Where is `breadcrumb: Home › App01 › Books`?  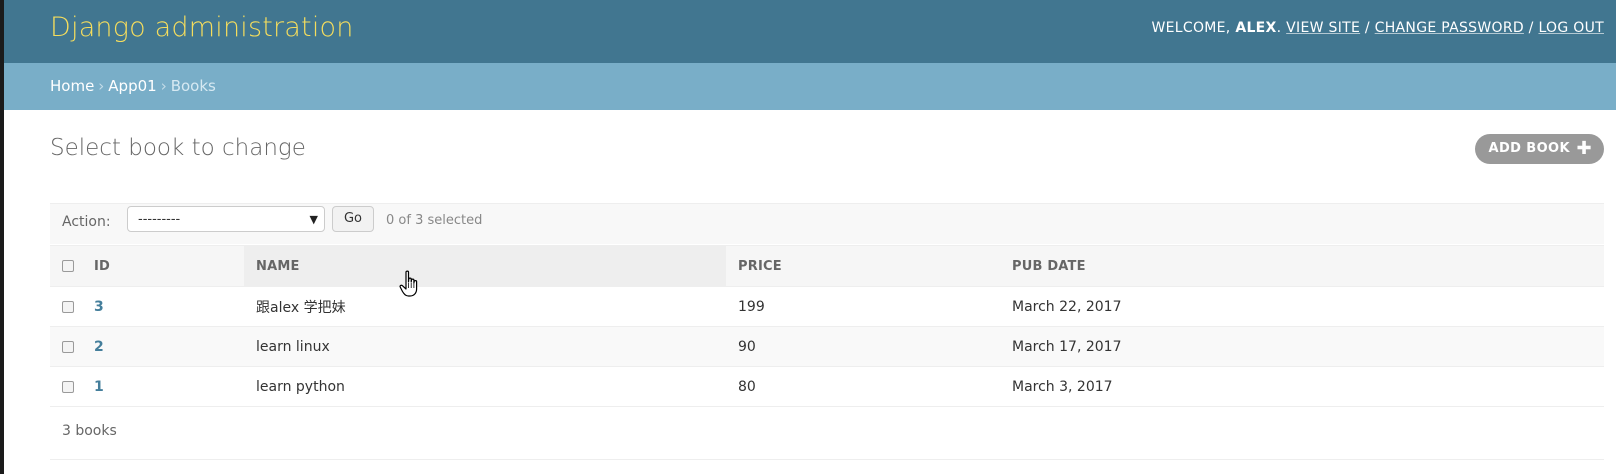
breadcrumb: Home › App01 › Books is located at coordinates (811, 86).